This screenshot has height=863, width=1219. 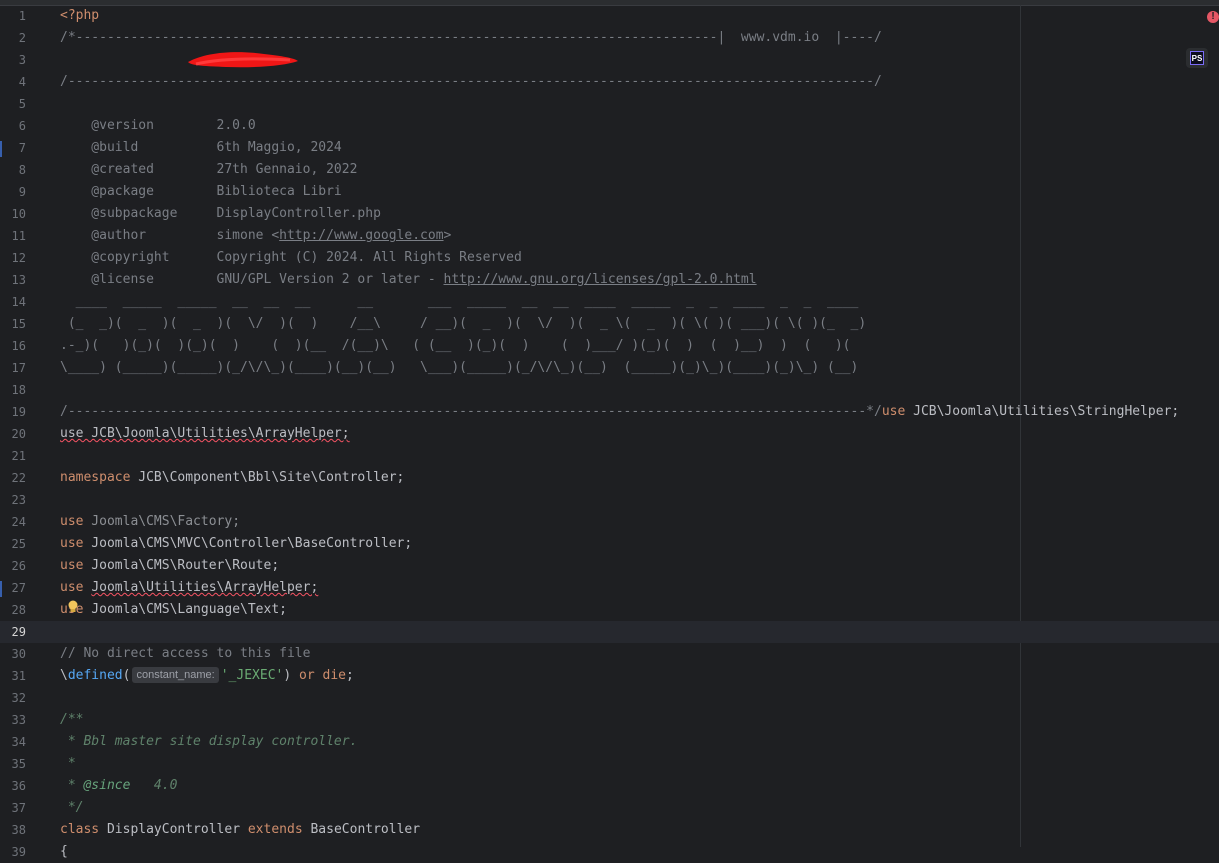 I want to click on code-line: 24 use Joomla\CMS\Factory;, so click(x=609, y=522).